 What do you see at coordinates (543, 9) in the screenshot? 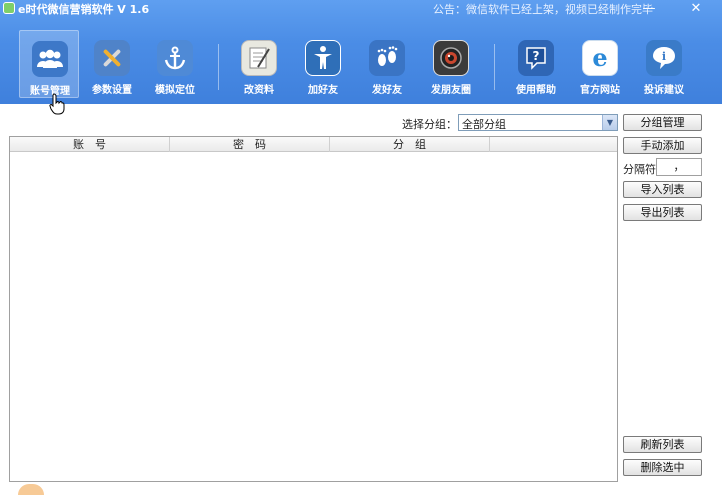
I see `announcement-text: 公告：微信软件已经上架，视频已经制作完毕` at bounding box center [543, 9].